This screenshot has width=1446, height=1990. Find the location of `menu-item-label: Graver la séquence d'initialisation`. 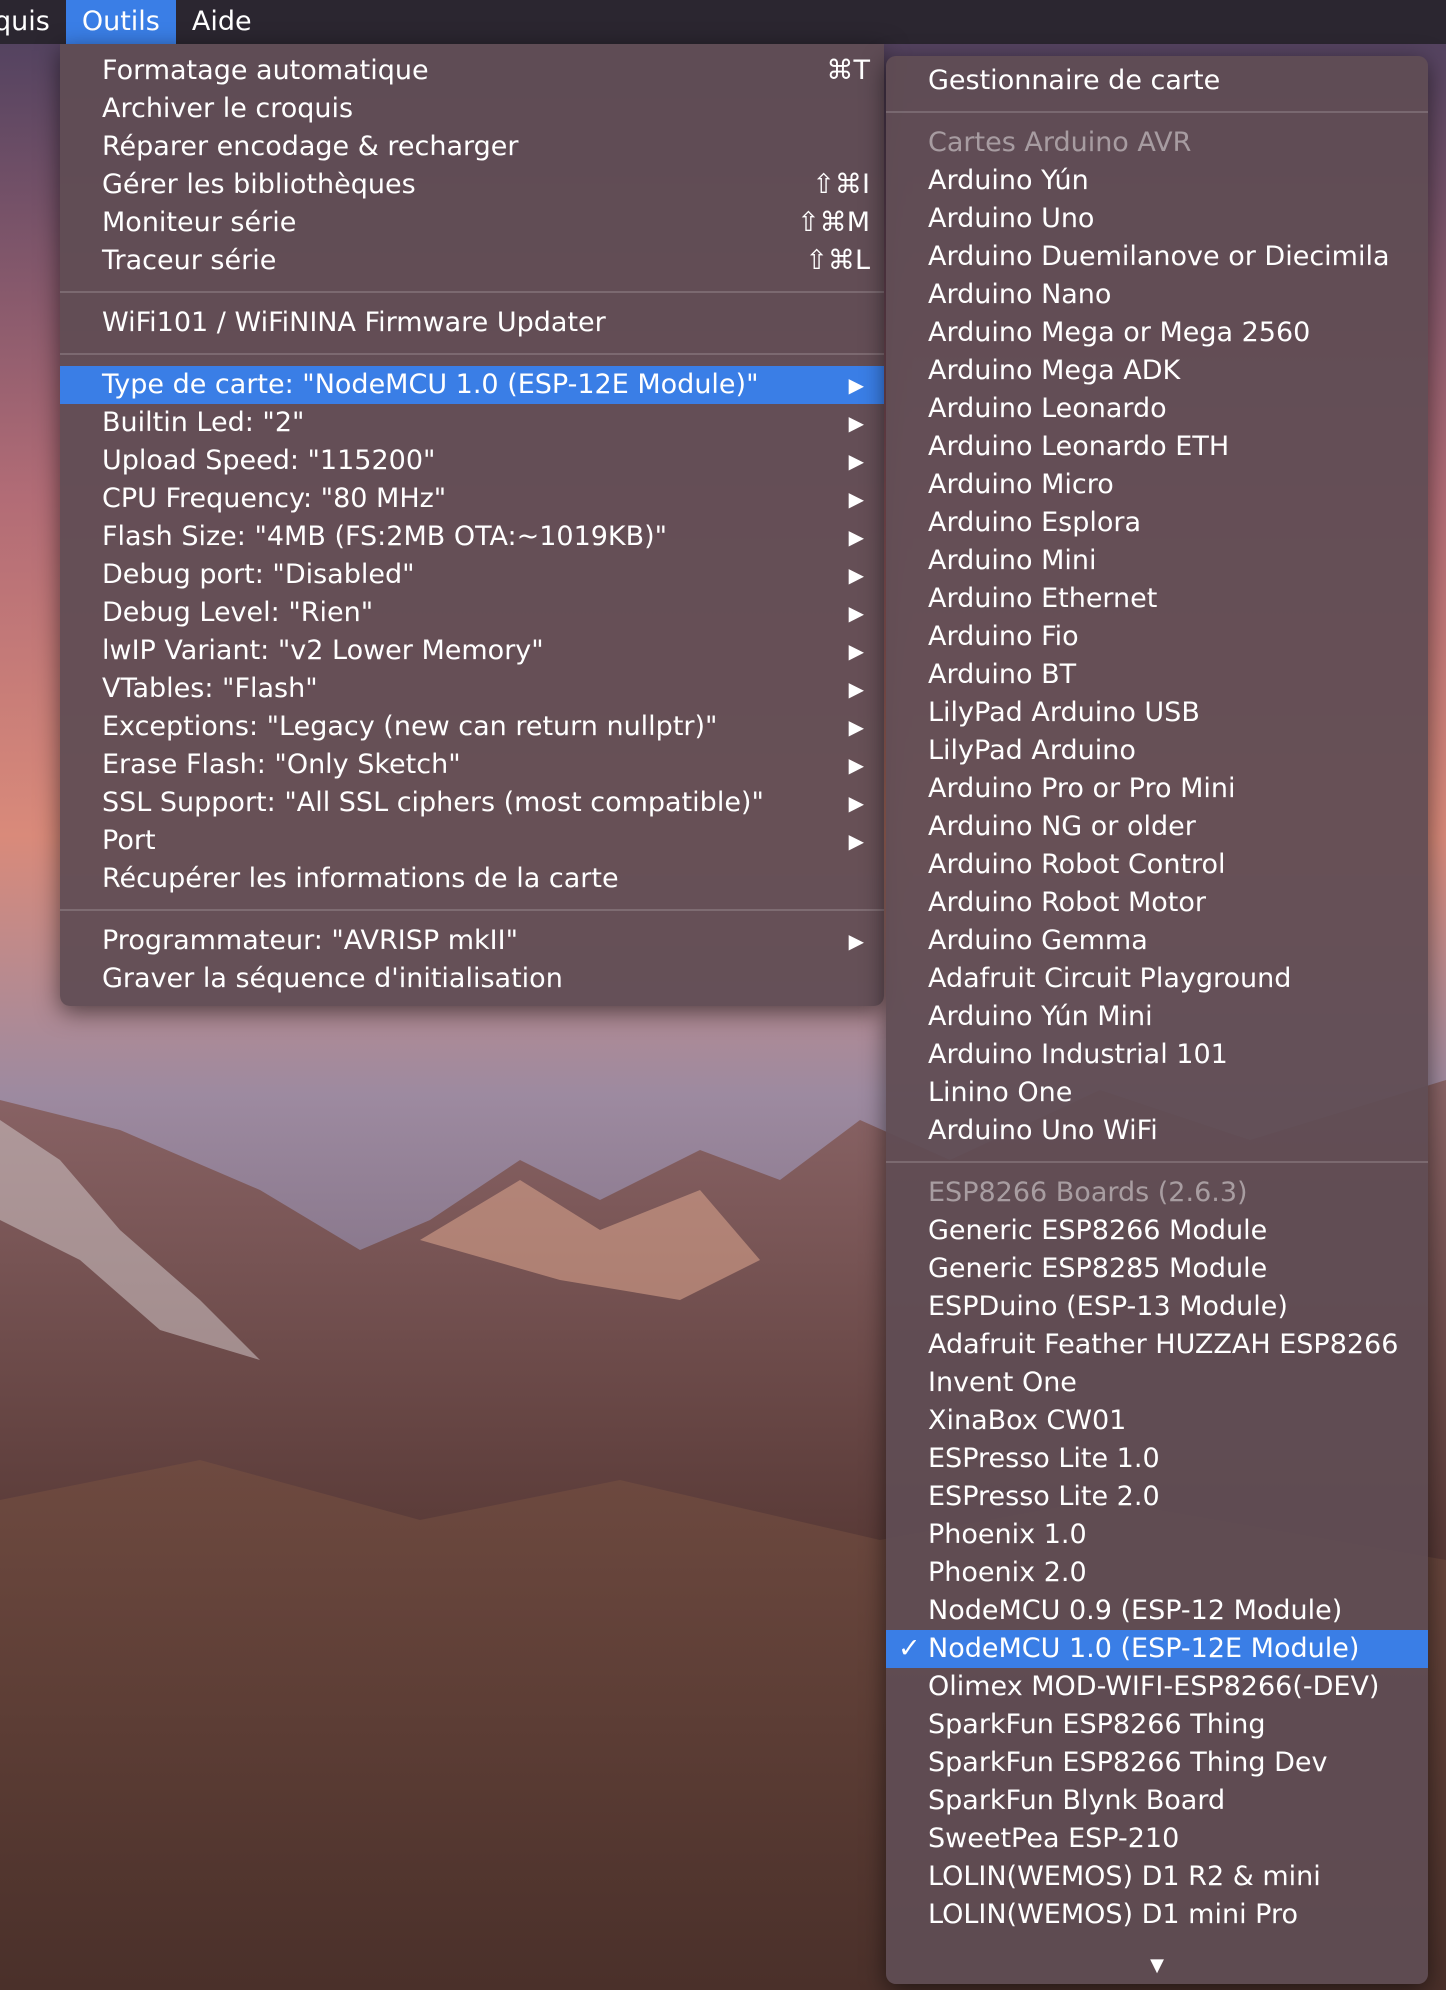

menu-item-label: Graver la séquence d'initialisation is located at coordinates (332, 978).